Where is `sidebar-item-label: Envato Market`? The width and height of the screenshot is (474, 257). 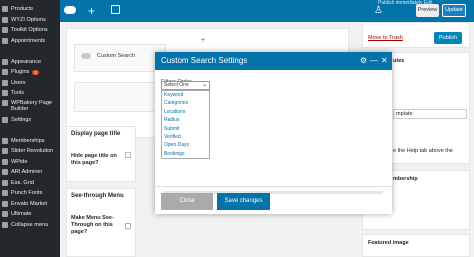
sidebar-item-label: Envato Market is located at coordinates (29, 203).